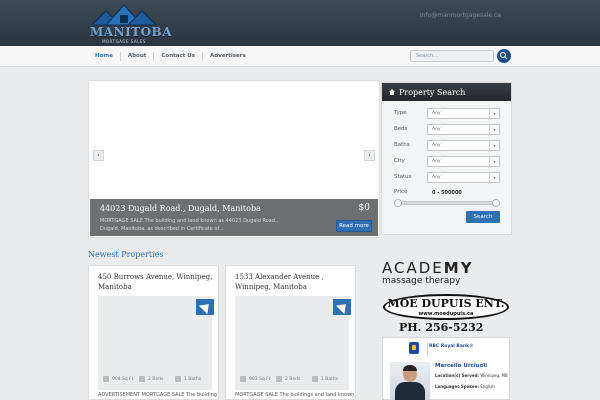  I want to click on nav-item-about: About, so click(138, 56).